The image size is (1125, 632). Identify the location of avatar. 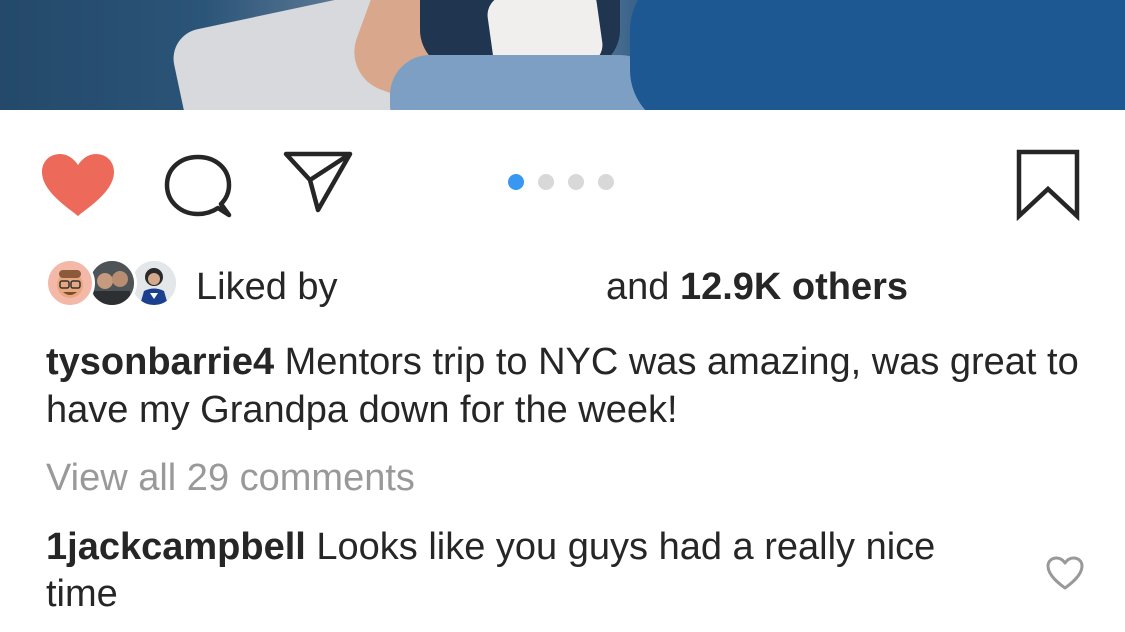
(70, 283).